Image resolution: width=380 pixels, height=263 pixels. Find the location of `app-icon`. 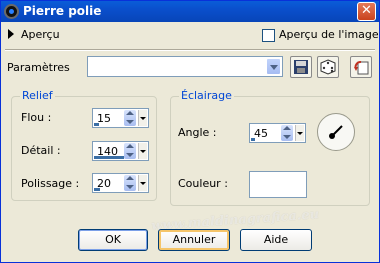

app-icon is located at coordinates (11, 11).